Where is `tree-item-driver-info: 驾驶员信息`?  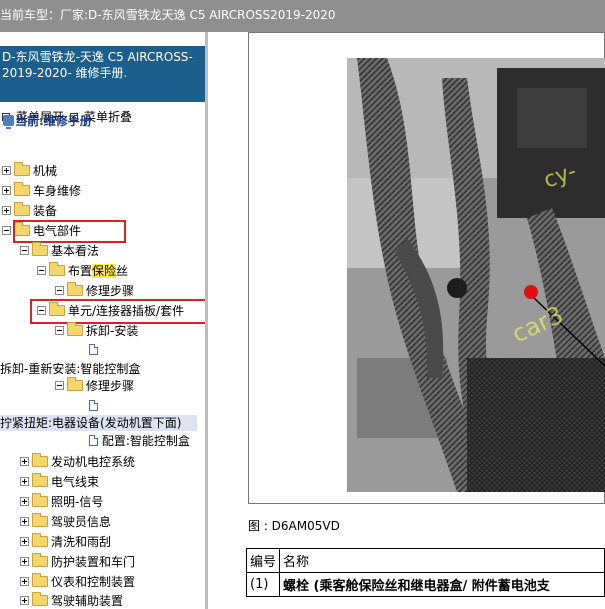
tree-item-driver-info: 驾驶员信息 is located at coordinates (66, 521).